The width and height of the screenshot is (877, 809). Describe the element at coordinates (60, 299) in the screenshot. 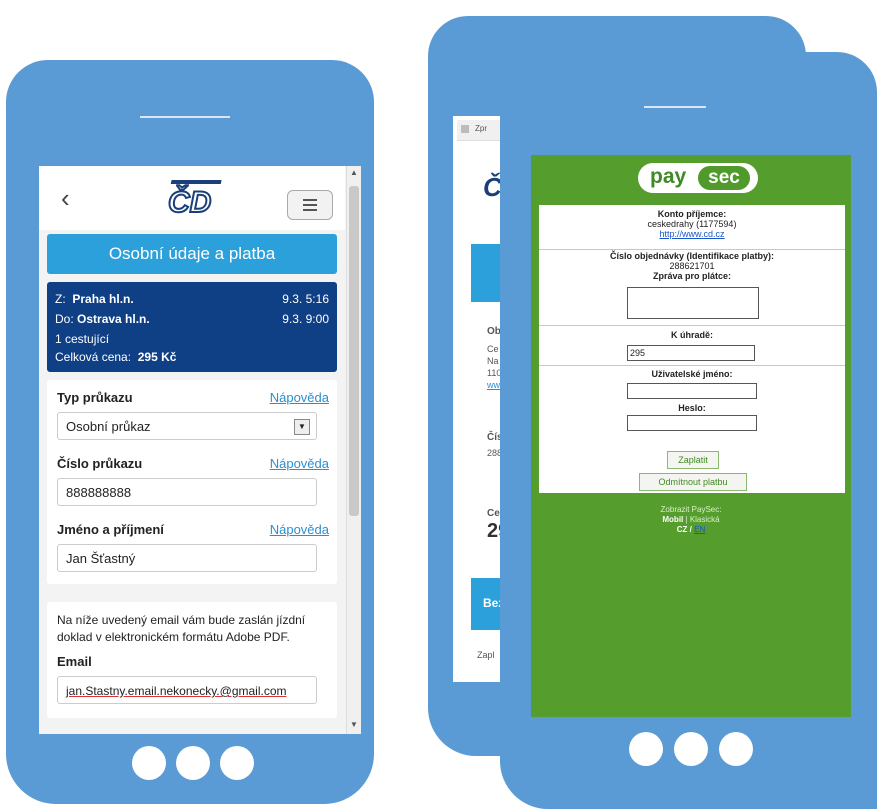

I see `from-label: Z:` at that location.